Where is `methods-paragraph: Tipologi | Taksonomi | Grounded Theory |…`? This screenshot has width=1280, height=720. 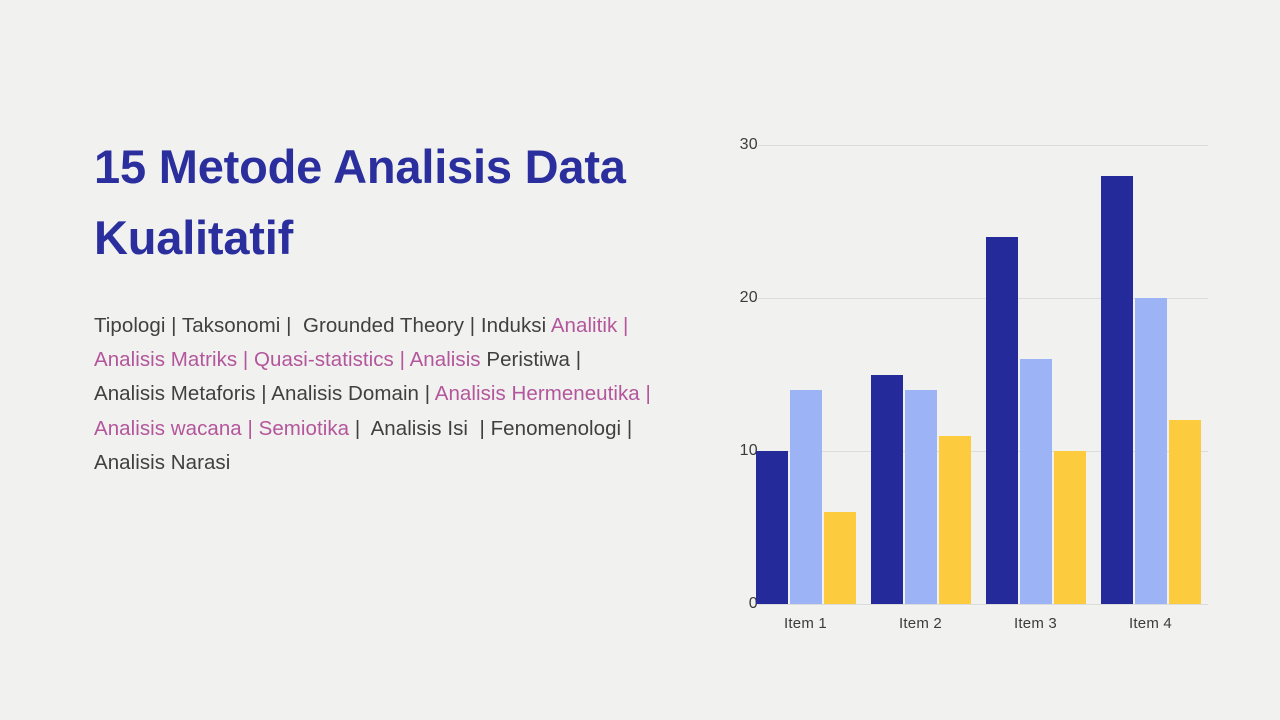
methods-paragraph: Tipologi | Taksonomi | Grounded Theory |… is located at coordinates (374, 394).